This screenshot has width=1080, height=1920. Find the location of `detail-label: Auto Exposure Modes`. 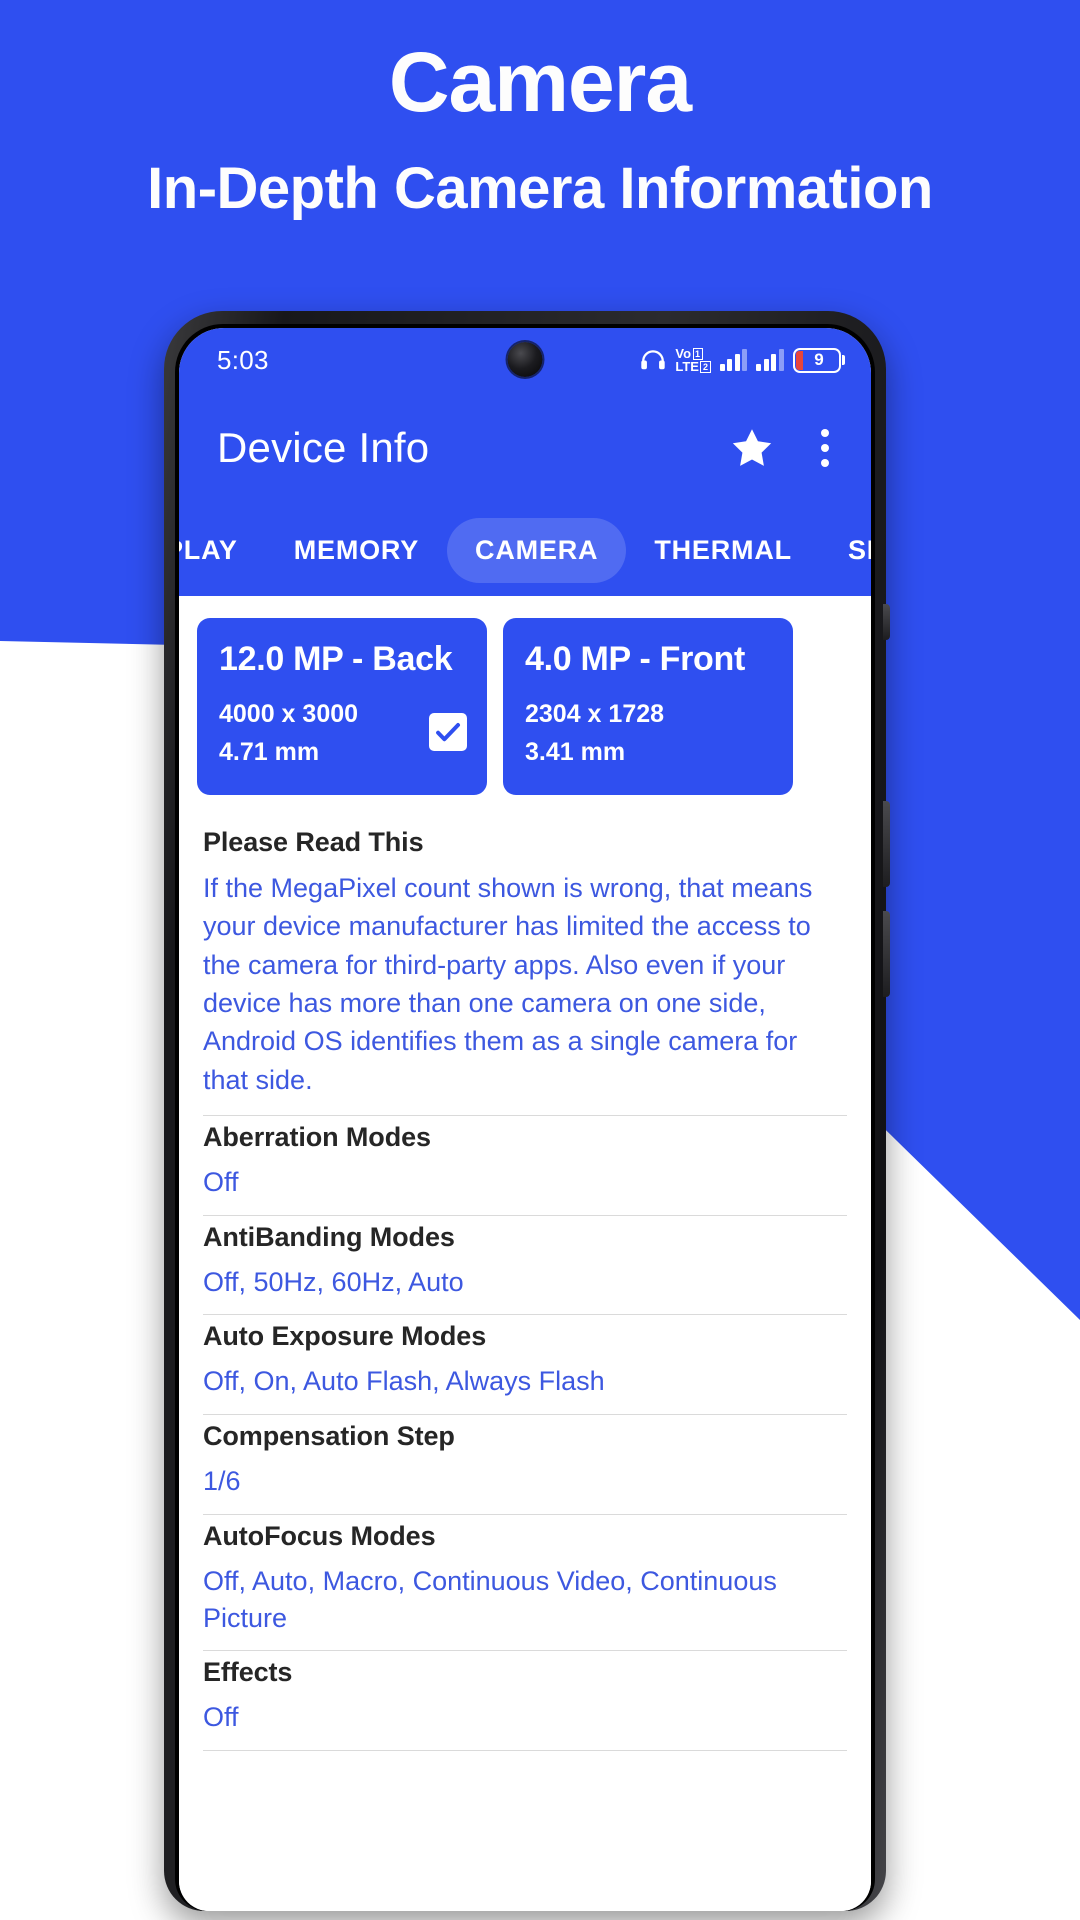

detail-label: Auto Exposure Modes is located at coordinates (345, 1336).